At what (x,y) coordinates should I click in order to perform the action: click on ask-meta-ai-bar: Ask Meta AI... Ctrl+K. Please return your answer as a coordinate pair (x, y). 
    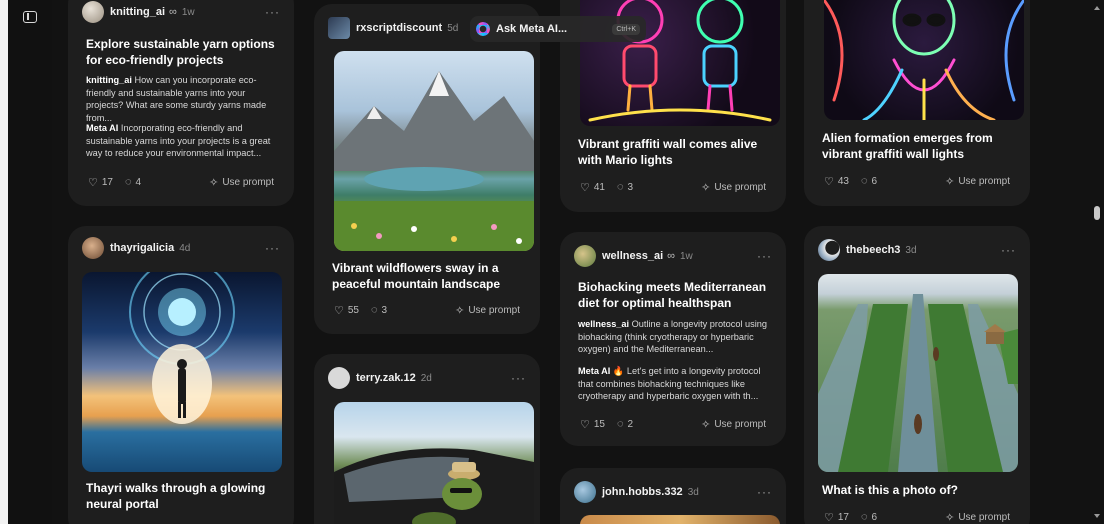
    Looking at the image, I should click on (558, 29).